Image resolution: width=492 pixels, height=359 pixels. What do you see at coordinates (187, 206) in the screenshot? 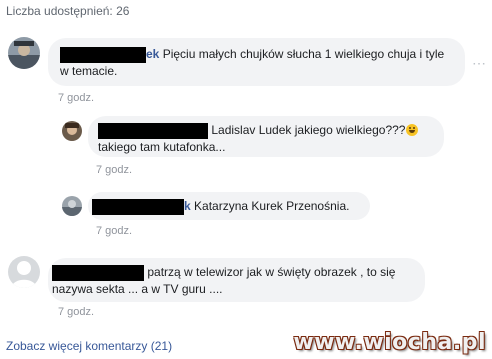
I see `commenter-name: k` at bounding box center [187, 206].